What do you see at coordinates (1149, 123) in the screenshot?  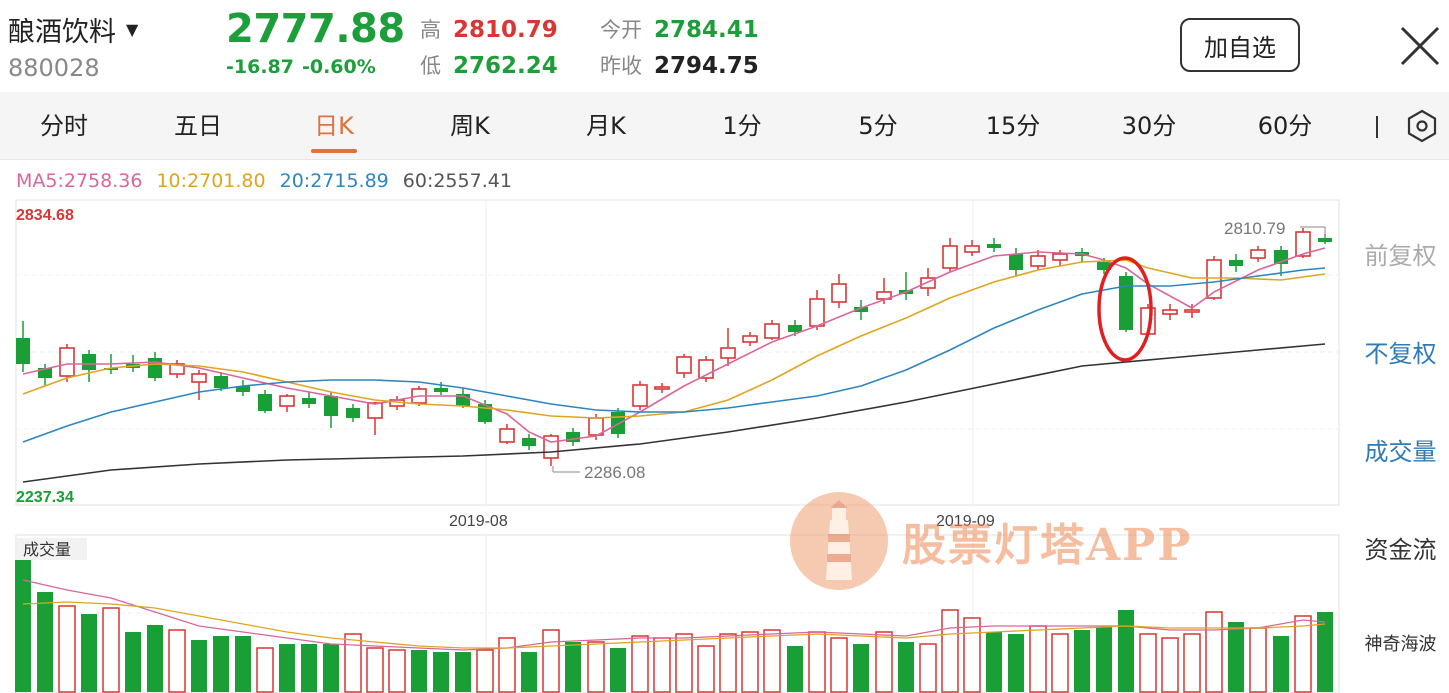 I see `tab-30min: 30分` at bounding box center [1149, 123].